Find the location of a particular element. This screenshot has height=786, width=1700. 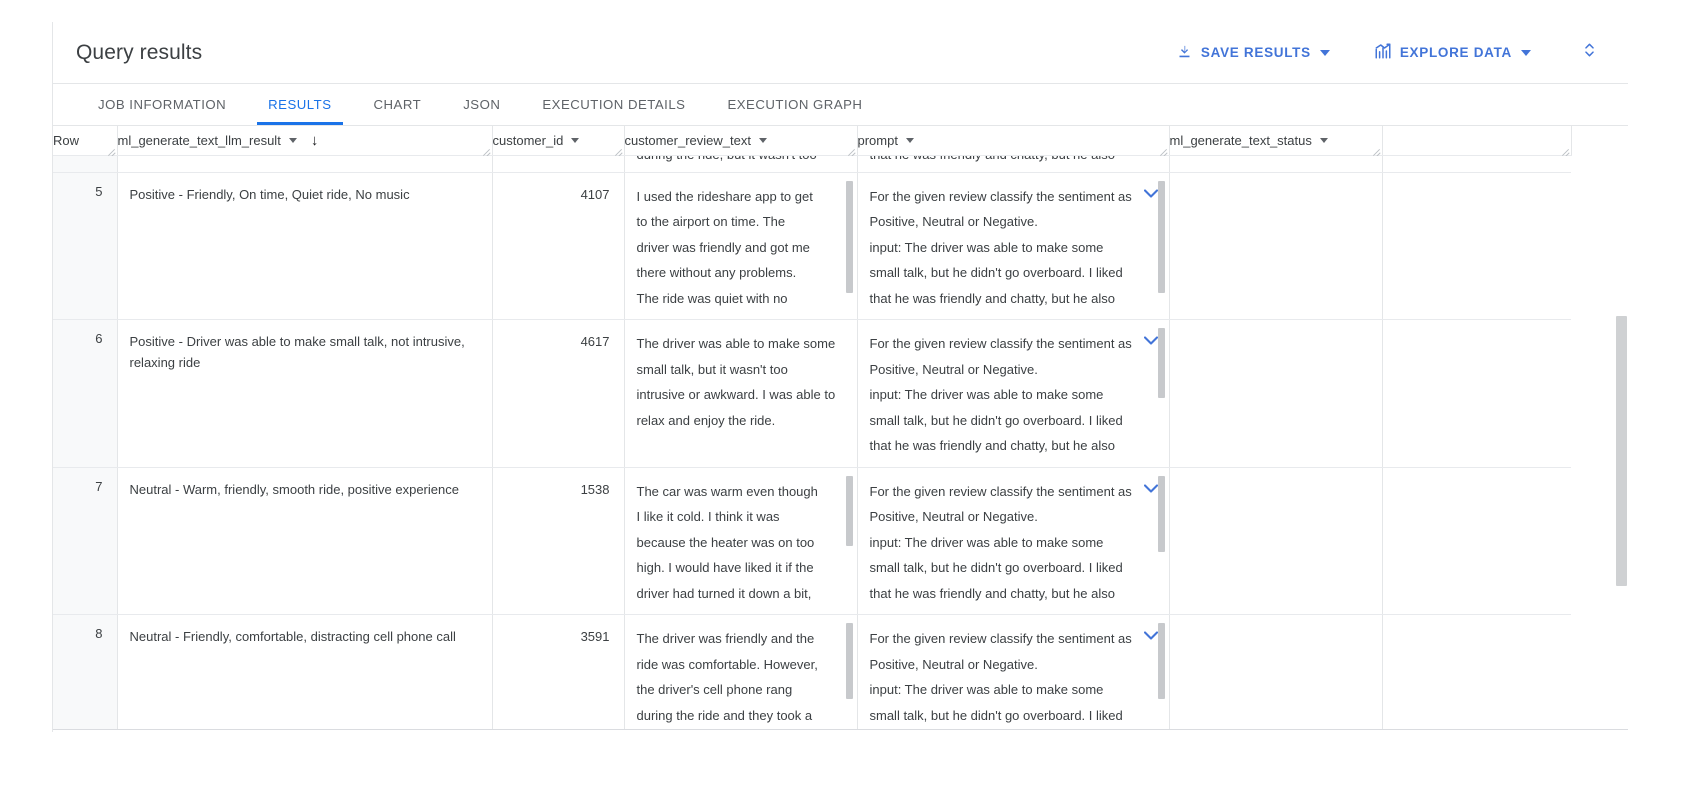

review-line: there without any problems. is located at coordinates (716, 272).